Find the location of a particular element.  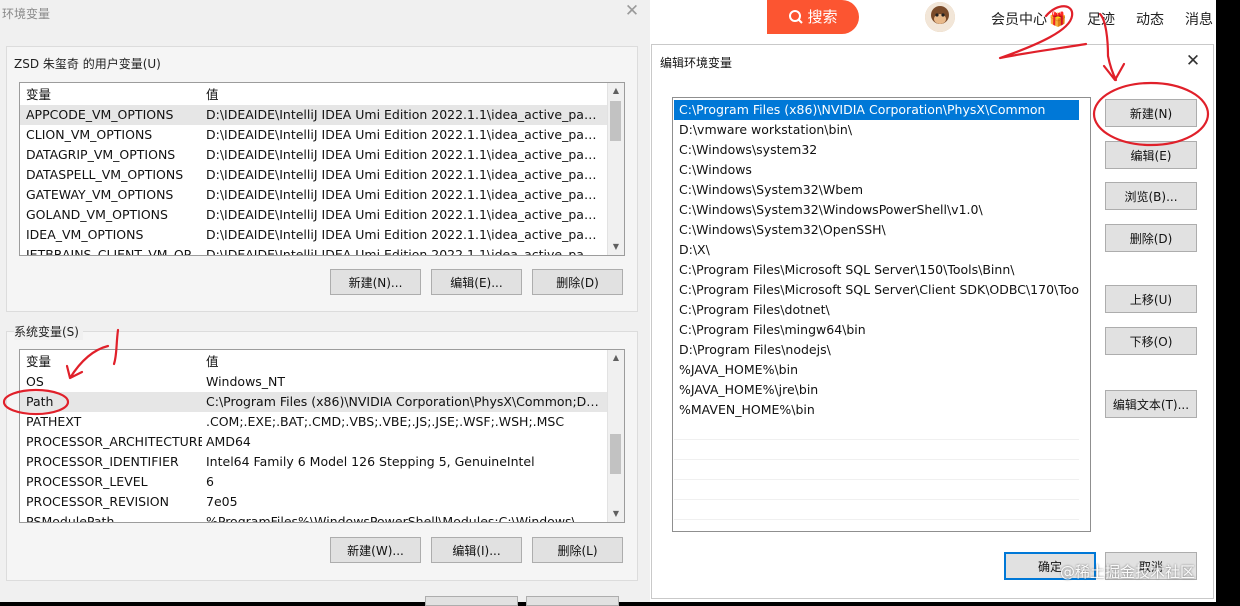

nav-member-center: 会员中心 🎁 is located at coordinates (1028, 19).